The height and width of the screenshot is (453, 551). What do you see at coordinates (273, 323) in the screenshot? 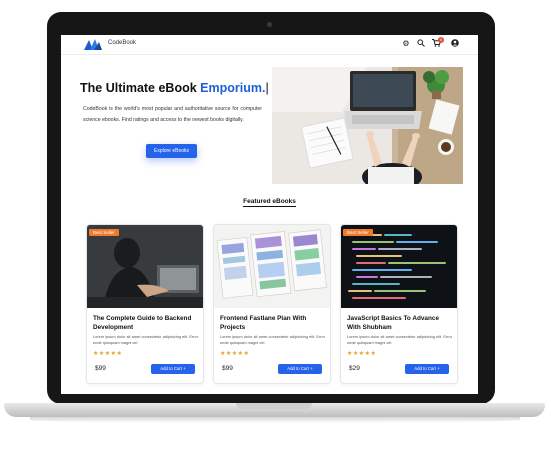
I see `book-title: Frontend Fastlane Plan With Projects` at bounding box center [273, 323].